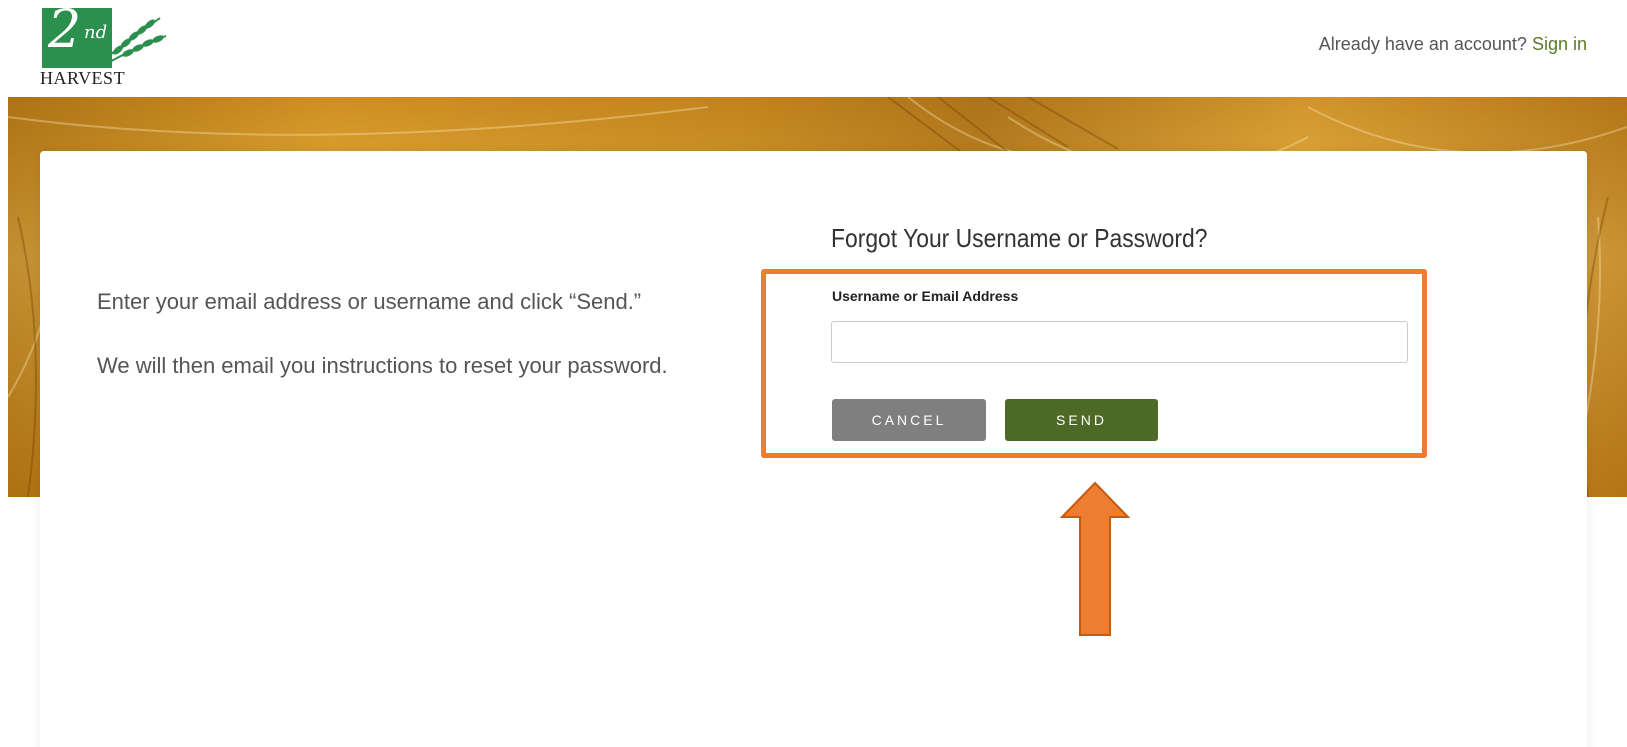  I want to click on signin-prompt: Already have an account? Sign in, so click(1453, 44).